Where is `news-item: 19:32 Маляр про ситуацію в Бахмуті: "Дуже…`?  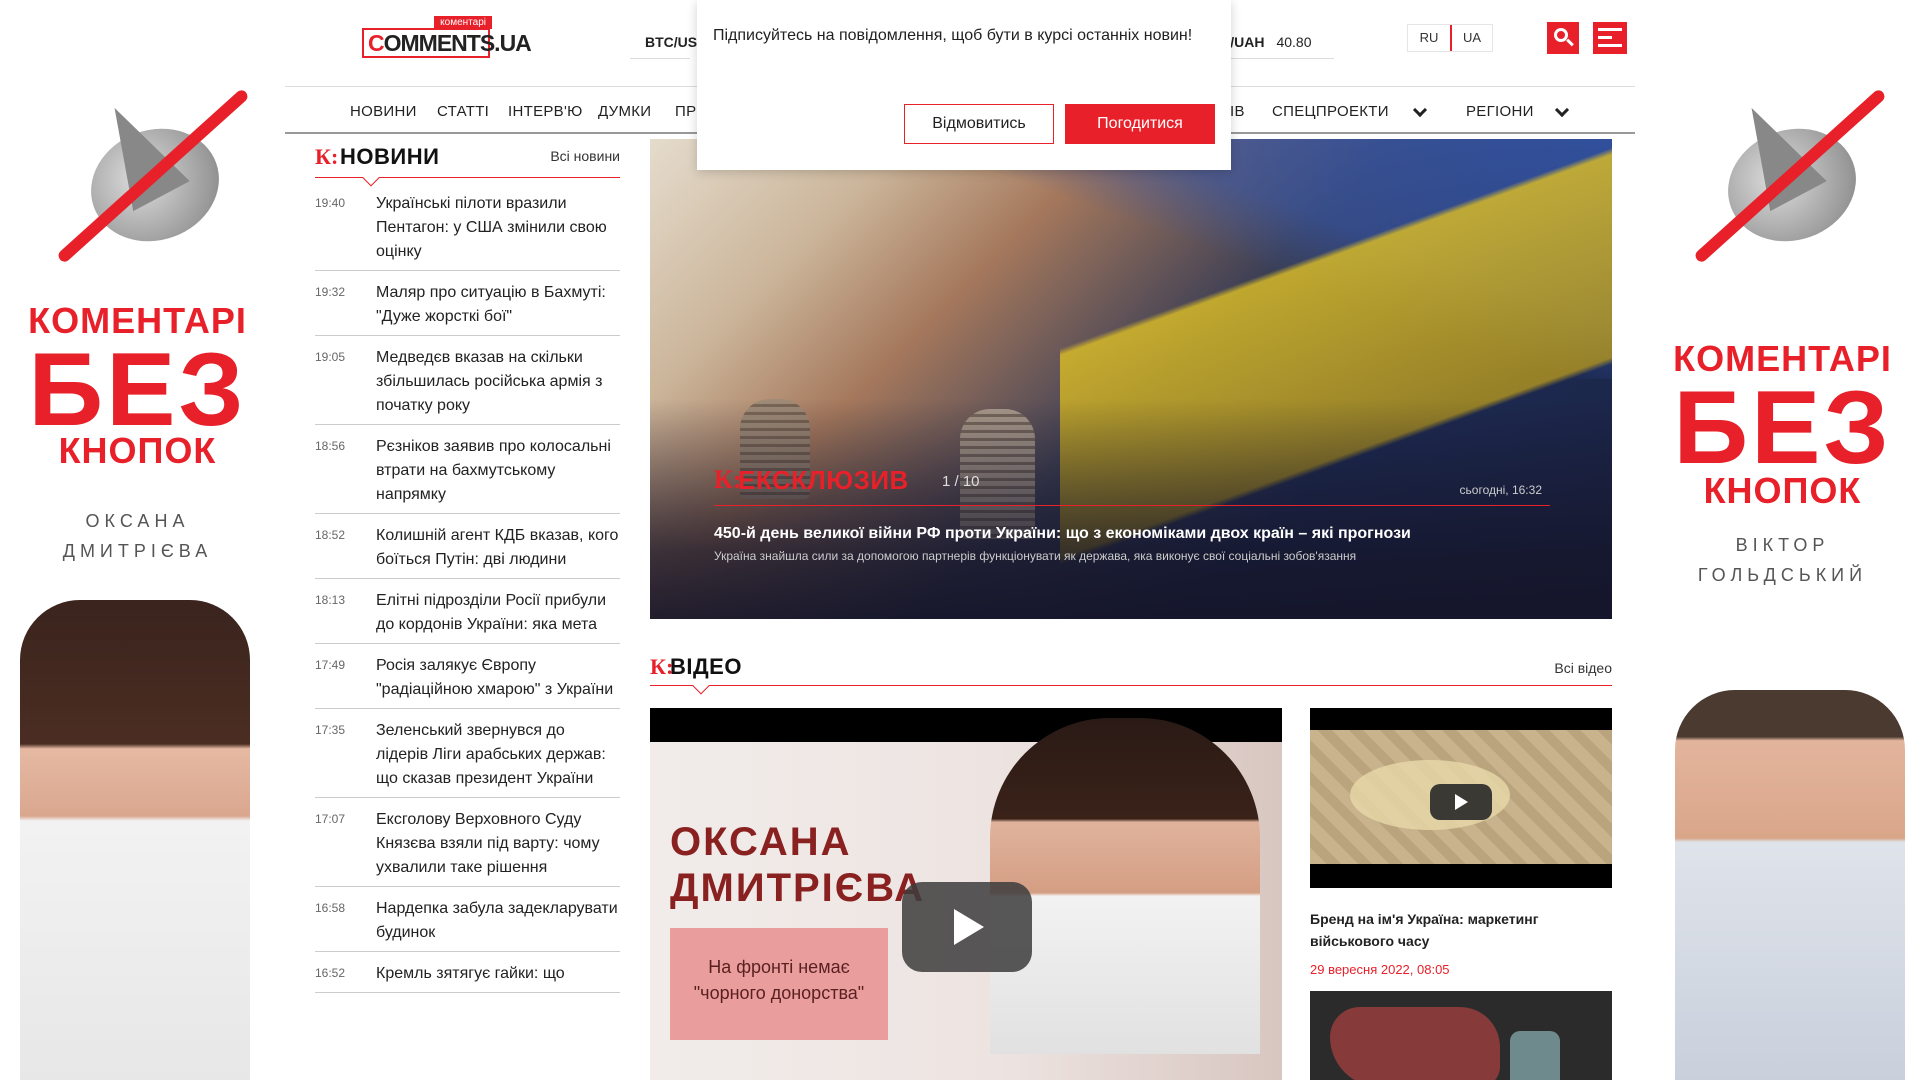
news-item: 19:32 Маляр про ситуацію в Бахмуті: "Дуже… is located at coordinates (467, 308).